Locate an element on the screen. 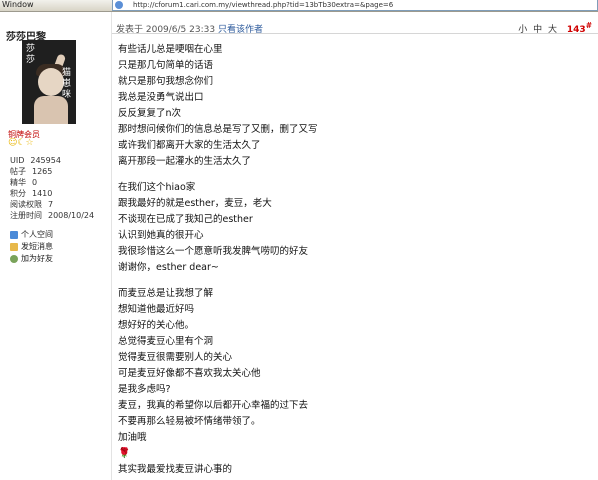 The image size is (598, 480). text-line: 总觉得麦豆心里有个洞 is located at coordinates (166, 341).